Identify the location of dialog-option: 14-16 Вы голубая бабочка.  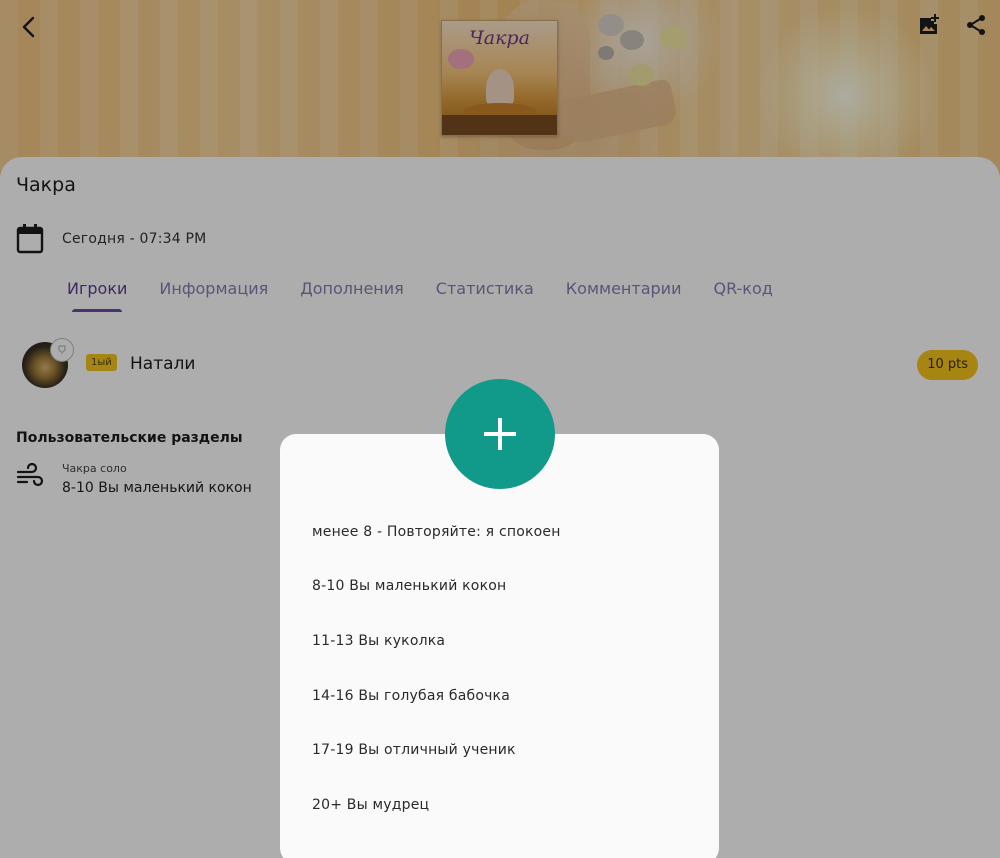
(411, 696).